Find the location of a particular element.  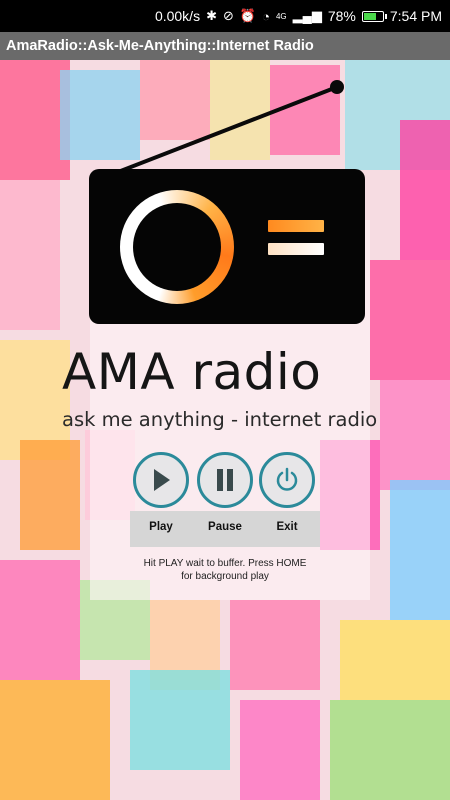

brand-name: AMA radio is located at coordinates (192, 372).